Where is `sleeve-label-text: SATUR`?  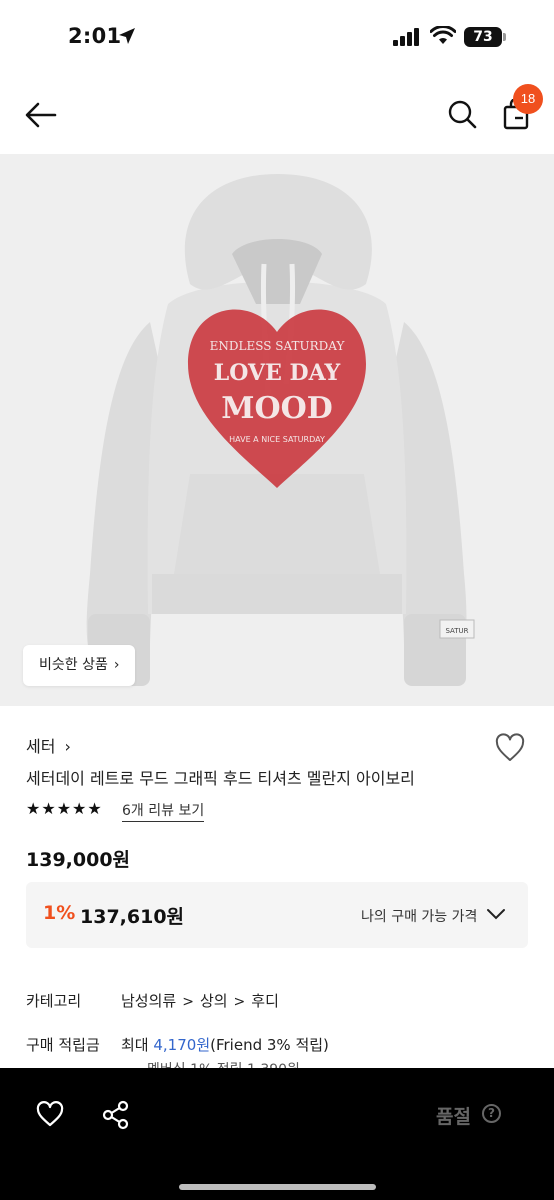 sleeve-label-text: SATUR is located at coordinates (456, 631).